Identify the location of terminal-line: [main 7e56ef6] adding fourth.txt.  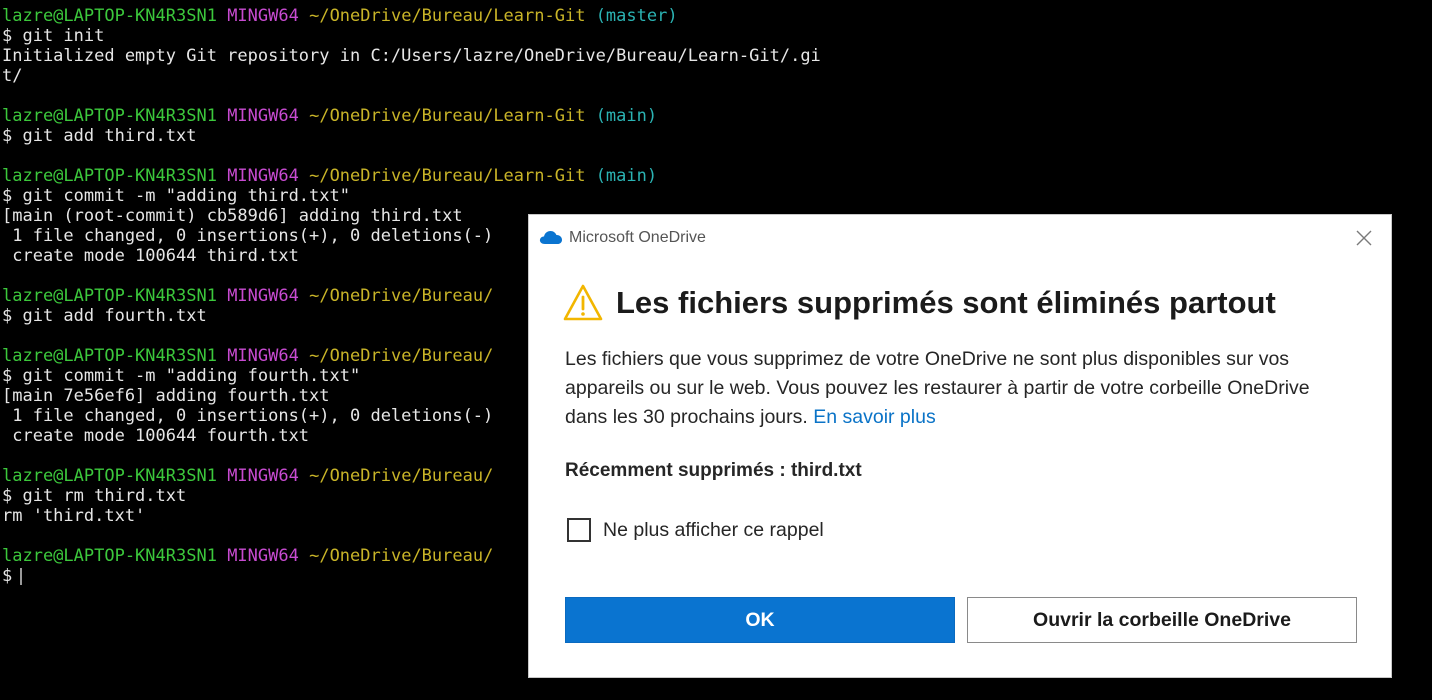
(166, 396).